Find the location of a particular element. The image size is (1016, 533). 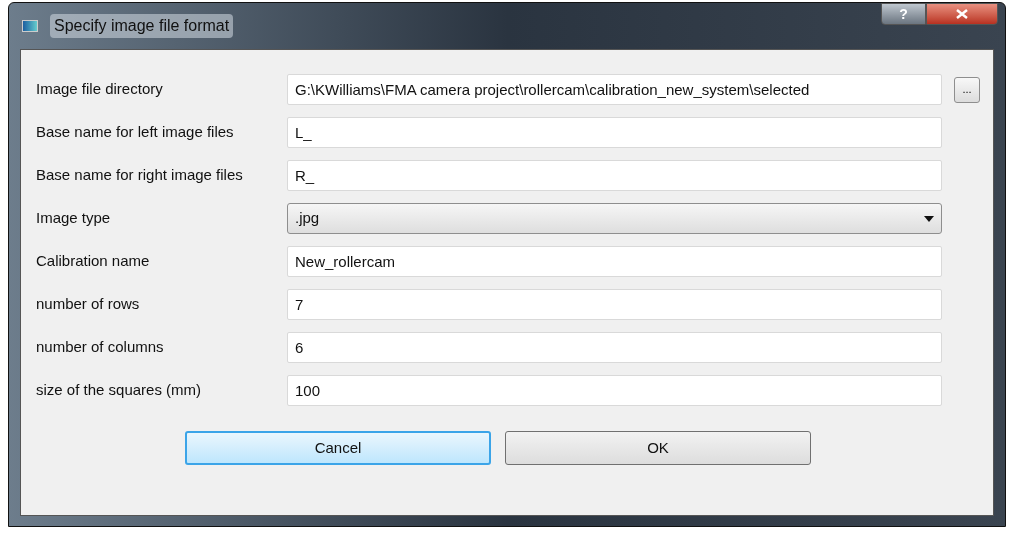

app-icon is located at coordinates (30, 26).